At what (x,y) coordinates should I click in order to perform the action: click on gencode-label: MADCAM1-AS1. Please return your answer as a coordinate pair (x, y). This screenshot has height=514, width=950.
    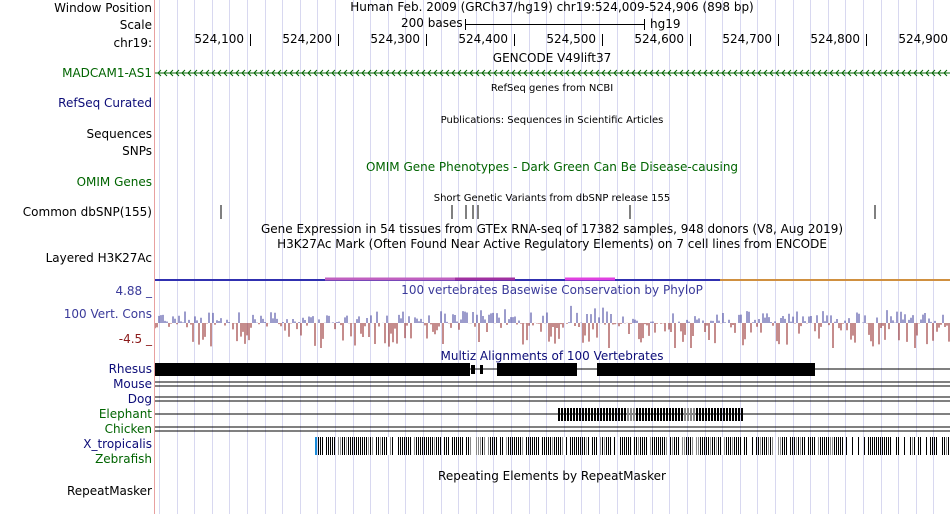
    Looking at the image, I should click on (107, 73).